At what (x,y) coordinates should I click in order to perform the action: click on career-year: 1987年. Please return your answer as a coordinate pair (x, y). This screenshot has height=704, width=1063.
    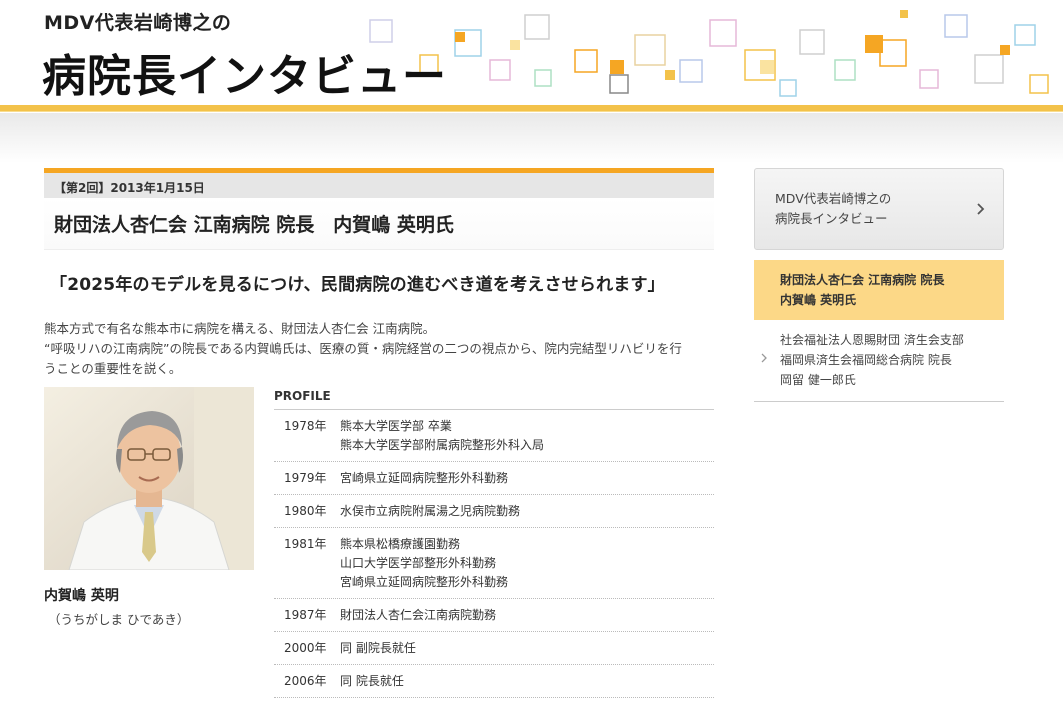
    Looking at the image, I should click on (305, 615).